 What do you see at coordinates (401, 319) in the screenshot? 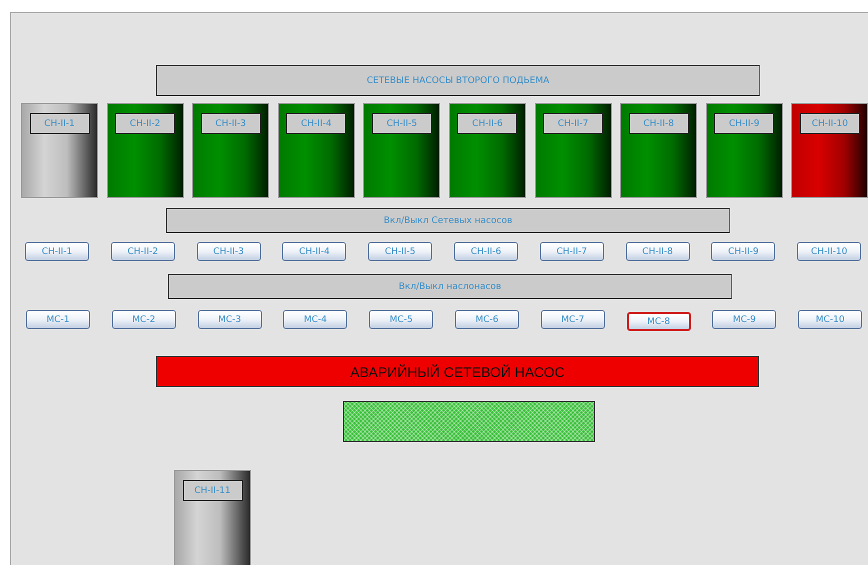
I see `oil-pump-toggle-button: МС-5` at bounding box center [401, 319].